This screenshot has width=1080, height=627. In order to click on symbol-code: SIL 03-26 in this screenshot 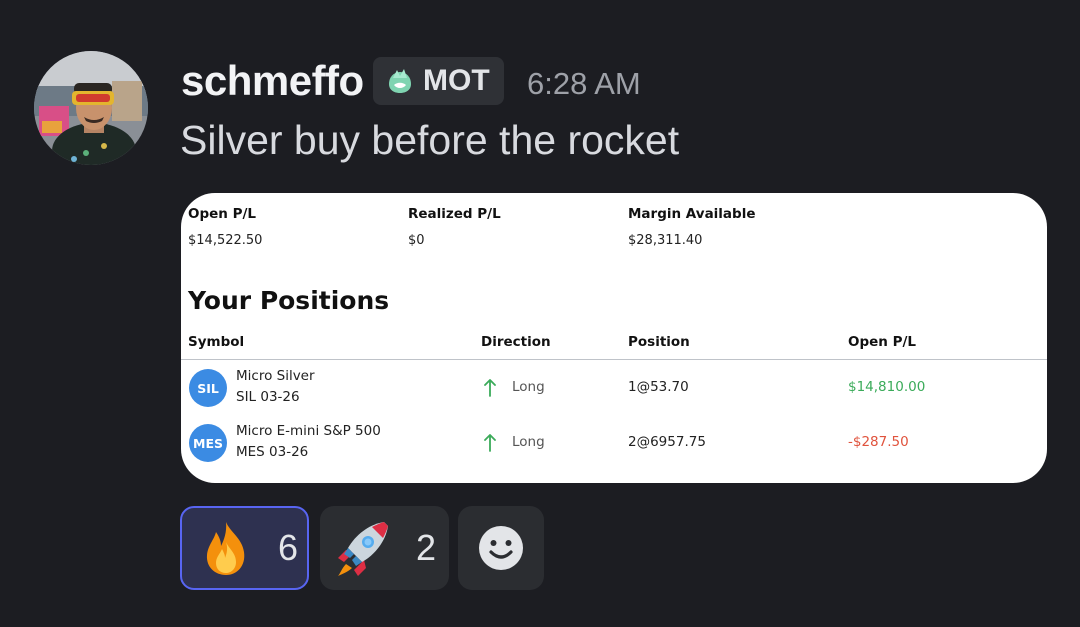, I will do `click(268, 397)`.